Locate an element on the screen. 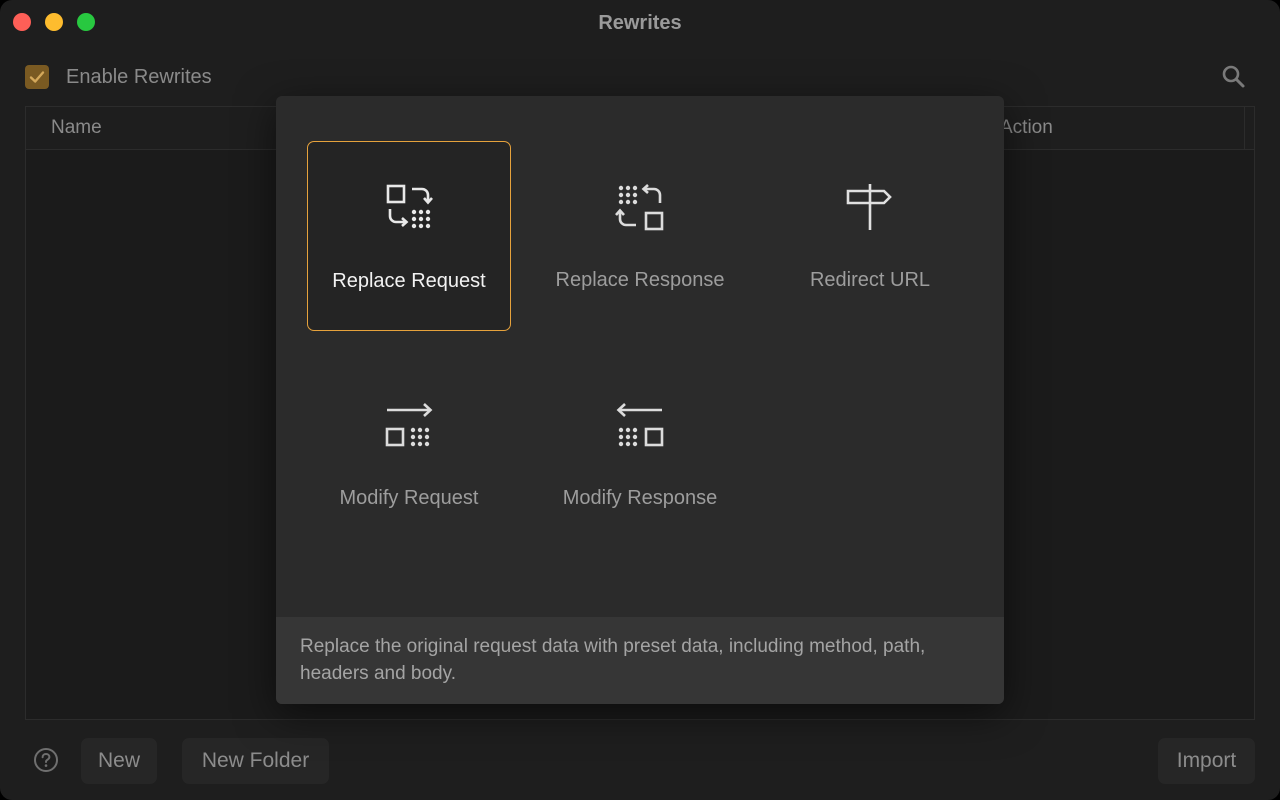 The image size is (1280, 800). option-replace-response: Replace Response is located at coordinates (640, 236).